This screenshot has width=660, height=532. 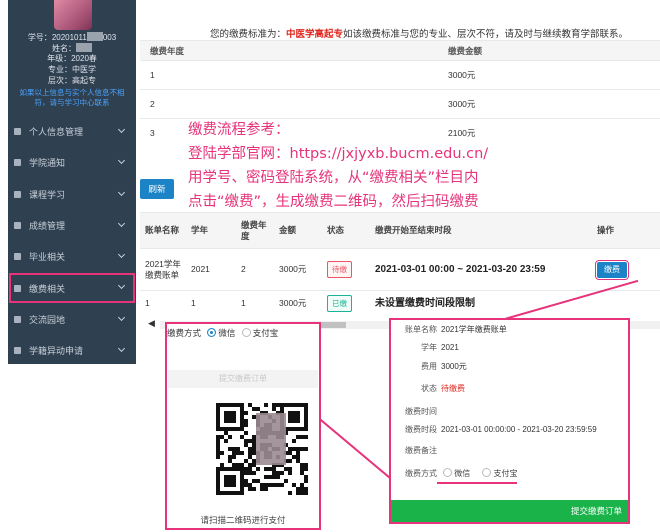 What do you see at coordinates (157, 189) in the screenshot?
I see `refresh-button: 刷新` at bounding box center [157, 189].